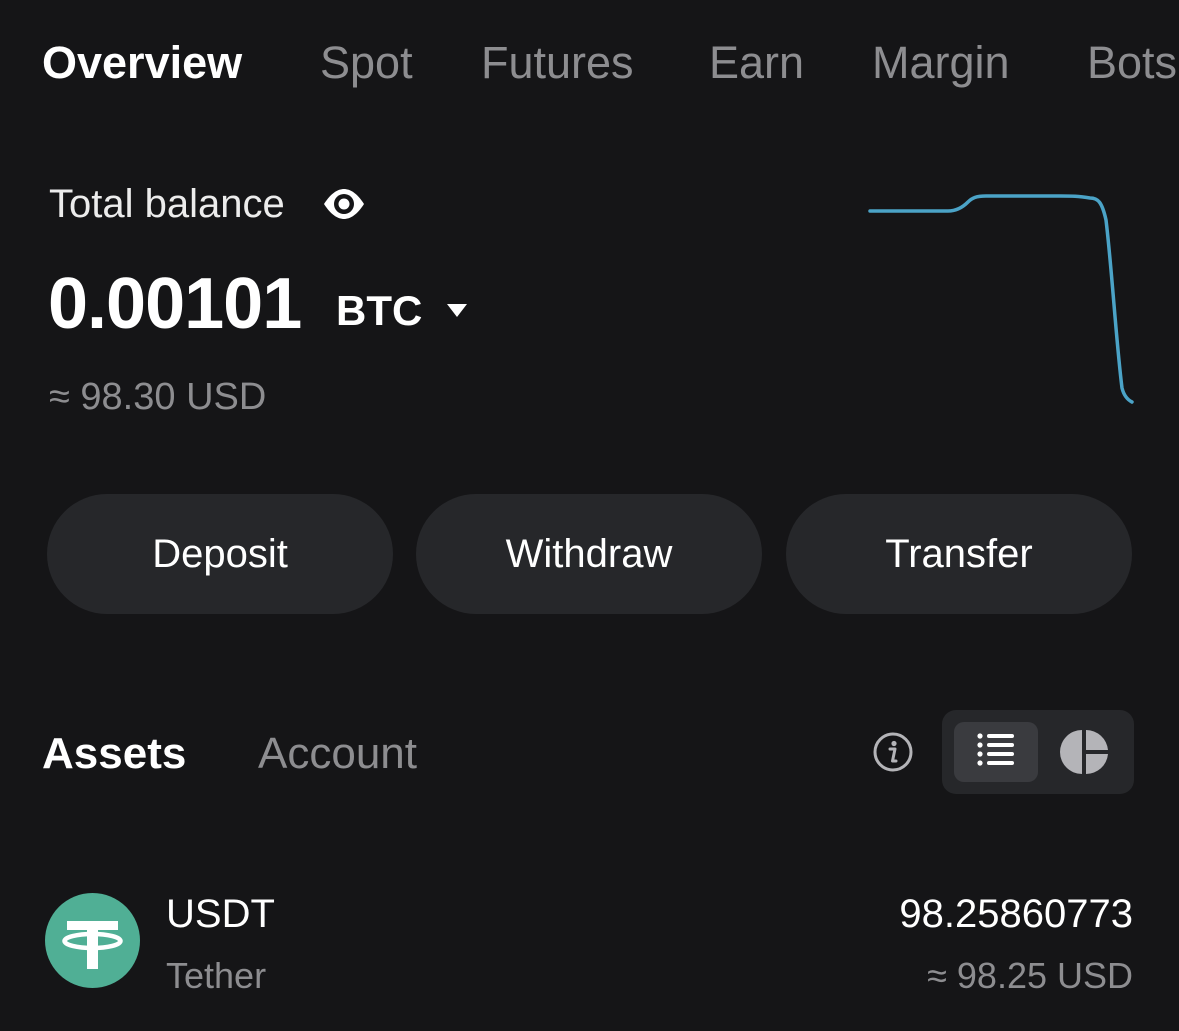 This screenshot has height=1031, width=1179. Describe the element at coordinates (1001, 299) in the screenshot. I see `balance-sparkline` at that location.